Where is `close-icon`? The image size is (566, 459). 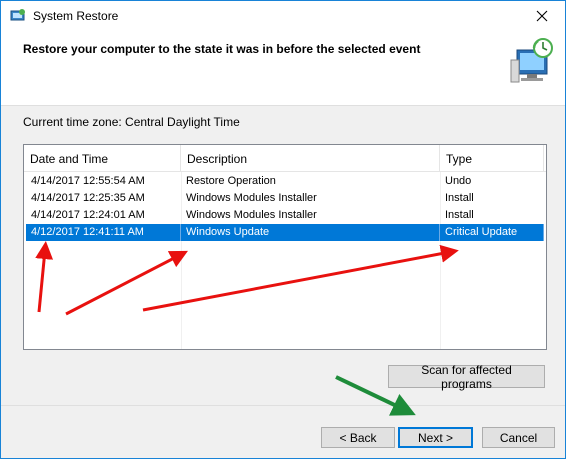 close-icon is located at coordinates (542, 16).